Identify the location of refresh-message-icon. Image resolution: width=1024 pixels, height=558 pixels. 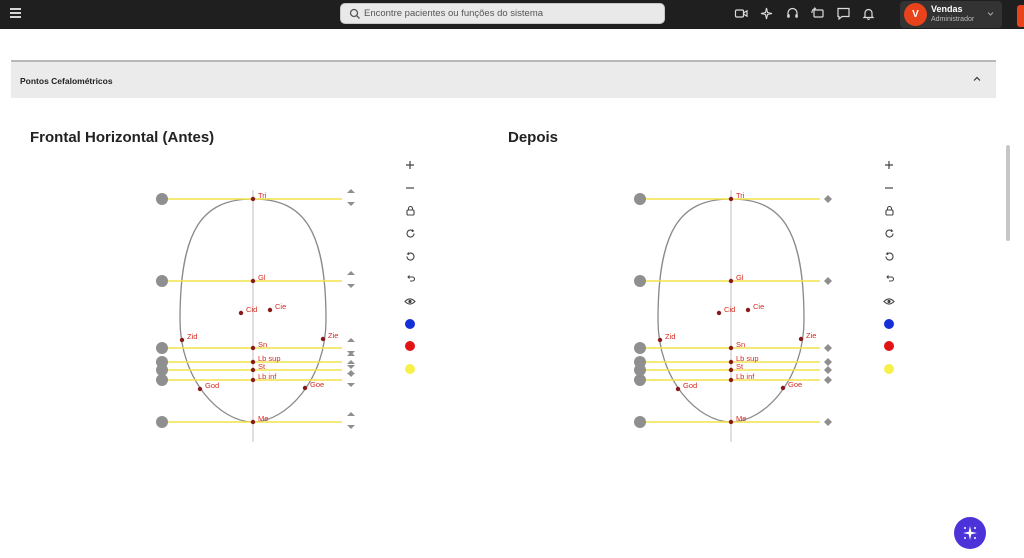
(817, 13).